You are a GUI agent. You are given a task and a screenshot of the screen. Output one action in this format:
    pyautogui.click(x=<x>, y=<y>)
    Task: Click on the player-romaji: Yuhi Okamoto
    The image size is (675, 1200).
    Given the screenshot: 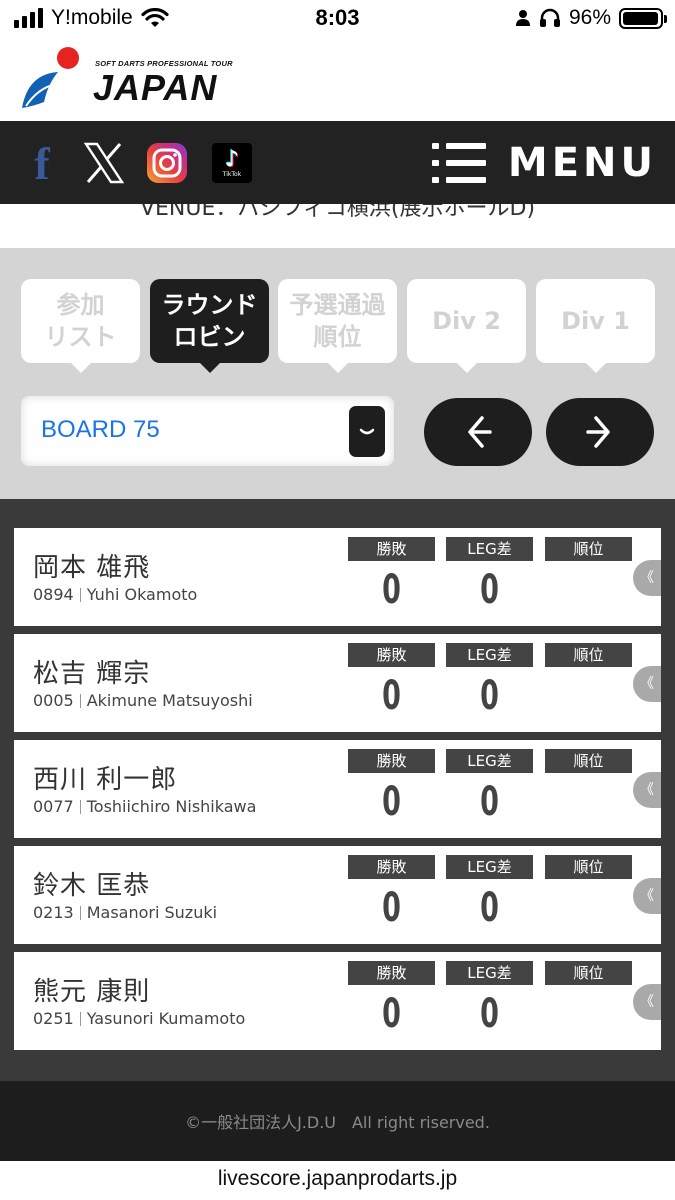 What is the action you would take?
    pyautogui.click(x=142, y=594)
    